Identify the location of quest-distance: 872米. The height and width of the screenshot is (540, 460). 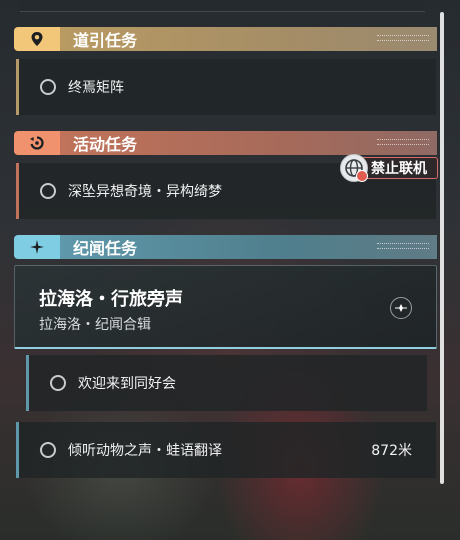
(391, 451).